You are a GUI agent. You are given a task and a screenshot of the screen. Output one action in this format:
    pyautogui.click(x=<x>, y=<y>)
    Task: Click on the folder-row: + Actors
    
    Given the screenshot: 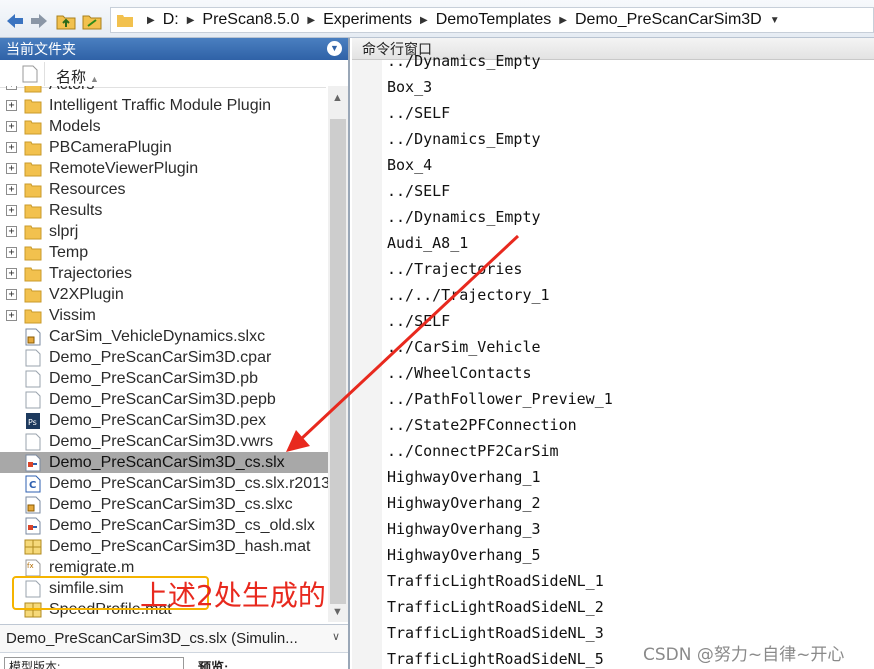 What is the action you would take?
    pyautogui.click(x=164, y=90)
    